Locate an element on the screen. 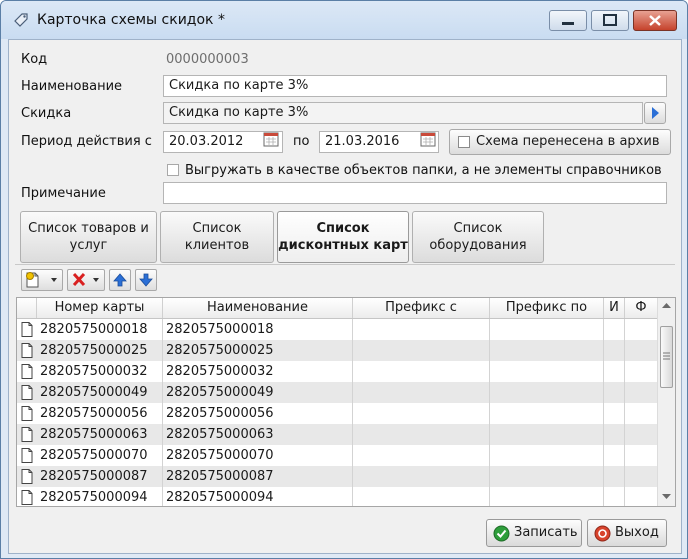  close-window-button is located at coordinates (655, 20).